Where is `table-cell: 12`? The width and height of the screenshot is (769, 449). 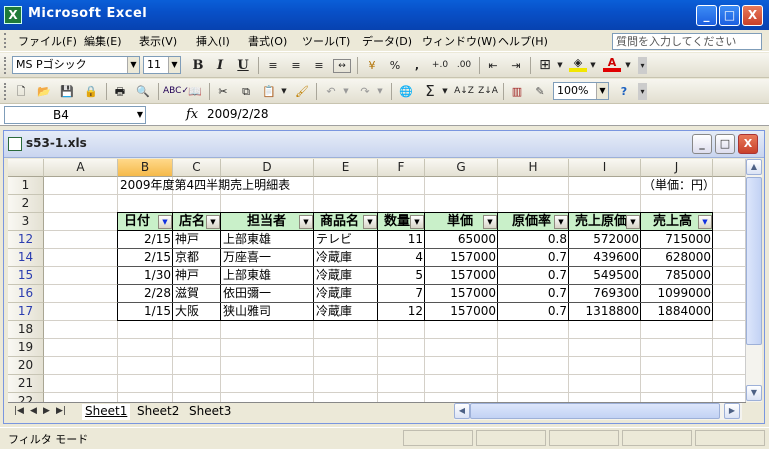
table-cell: 12 is located at coordinates (401, 312).